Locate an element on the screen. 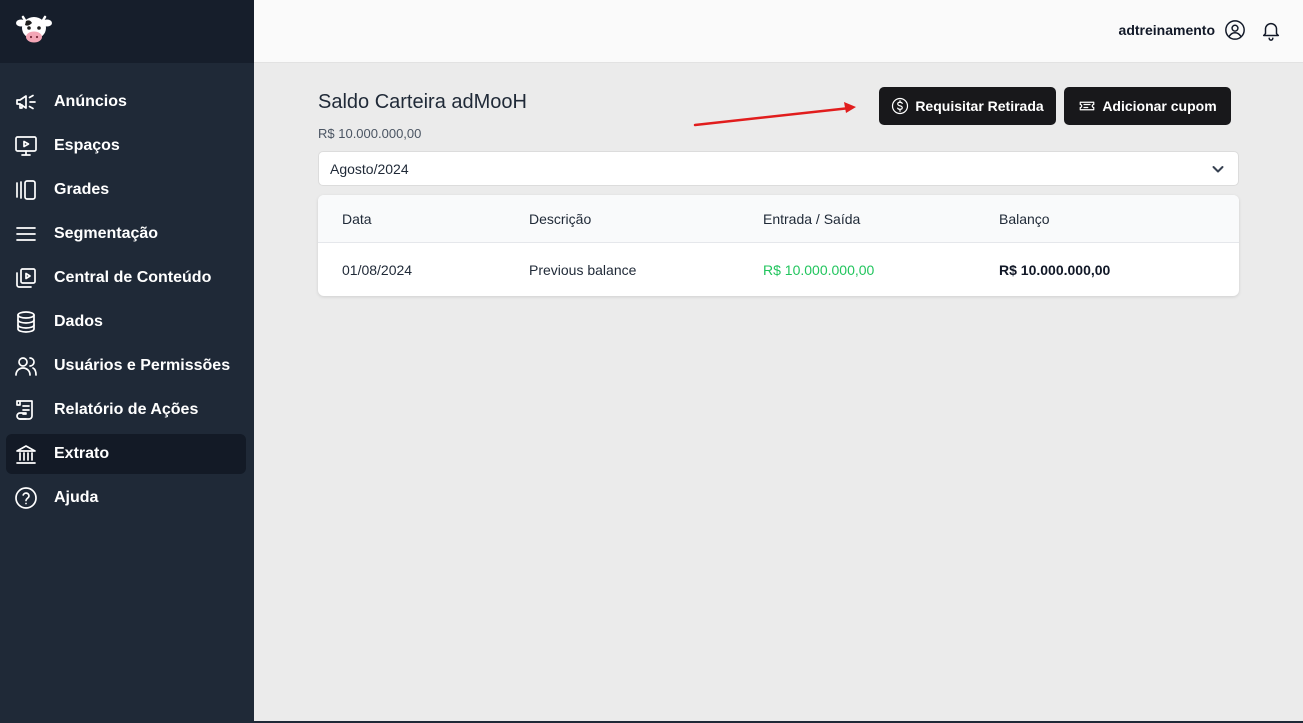 The width and height of the screenshot is (1303, 723). sidebar-item-ajuda: Ajuda is located at coordinates (126, 498).